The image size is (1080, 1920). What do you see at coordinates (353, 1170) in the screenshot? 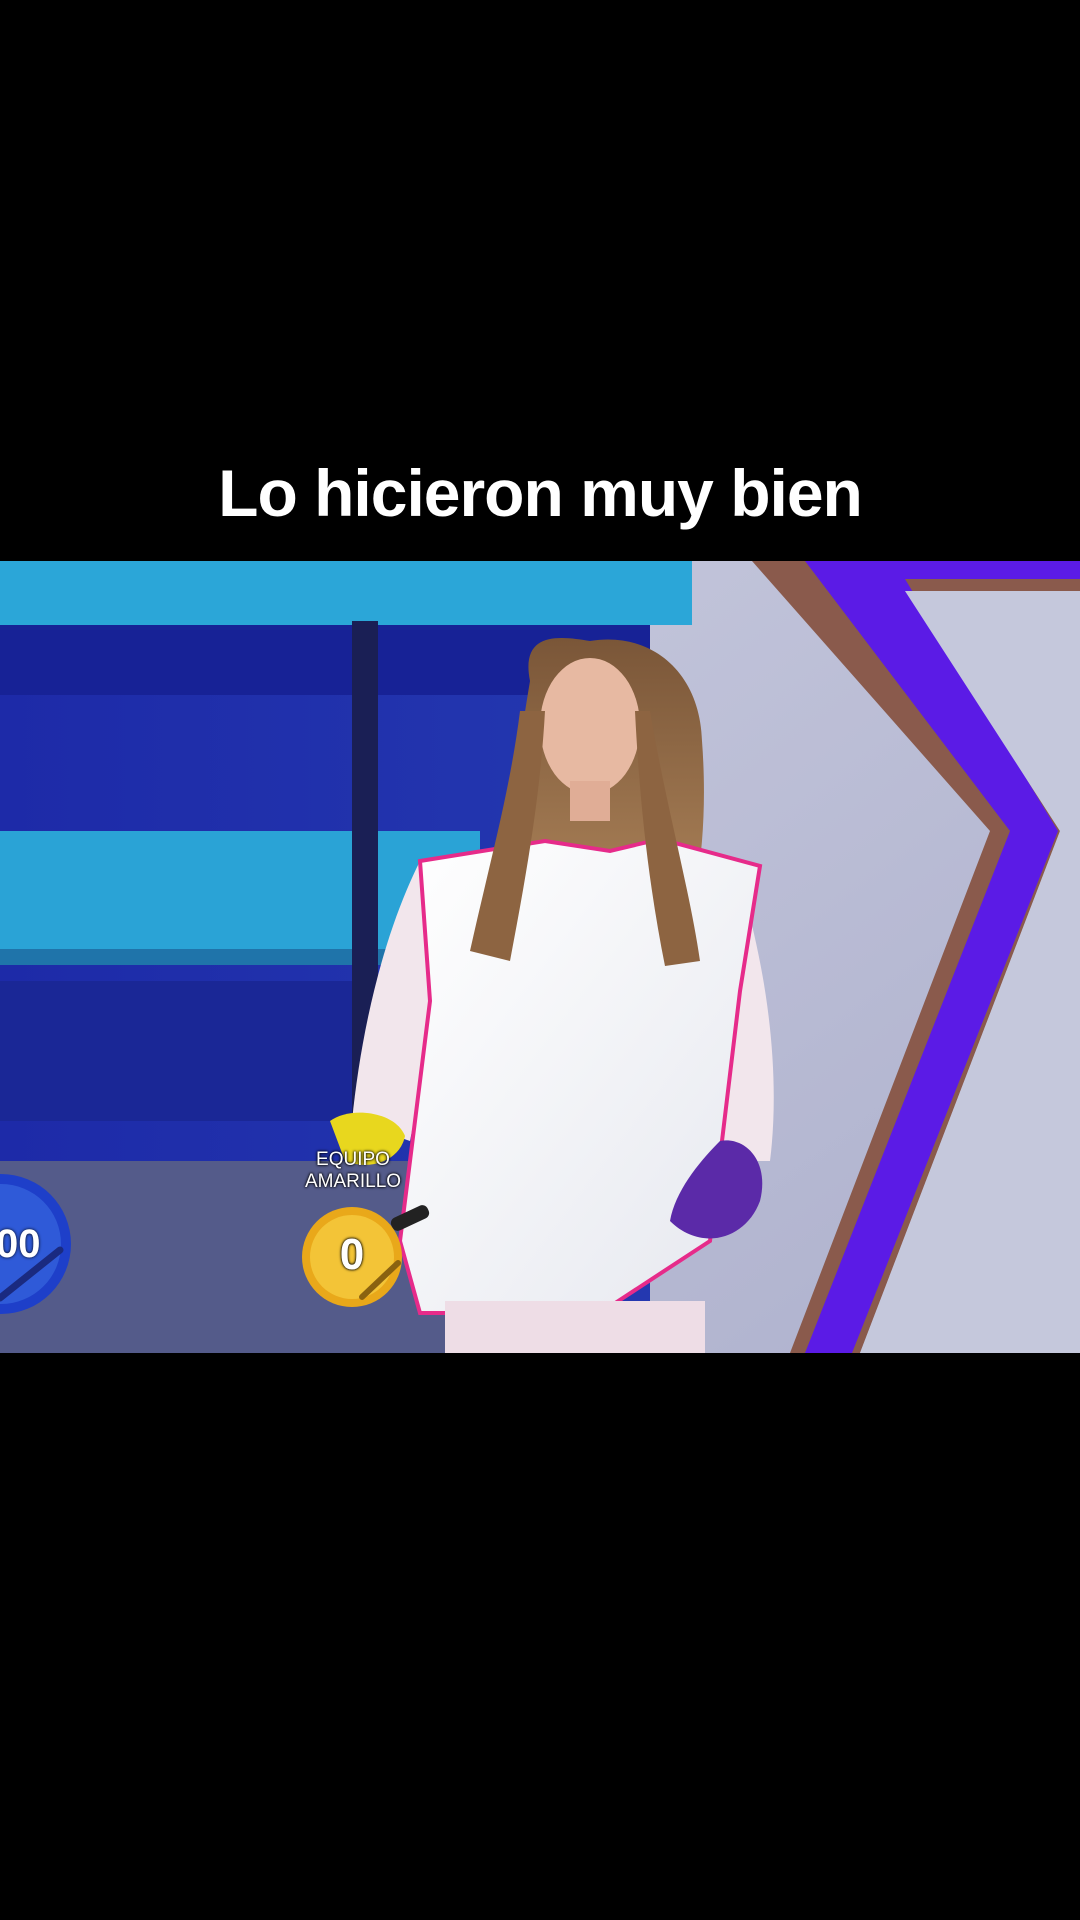
I see `team-label-yellow: EQUIPO AMARILLO` at bounding box center [353, 1170].